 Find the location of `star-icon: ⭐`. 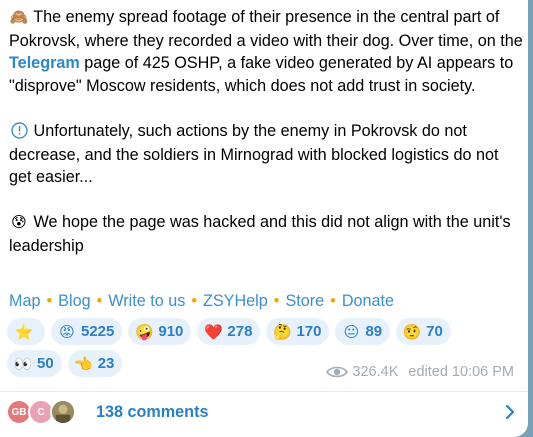

star-icon: ⭐ is located at coordinates (24, 332).